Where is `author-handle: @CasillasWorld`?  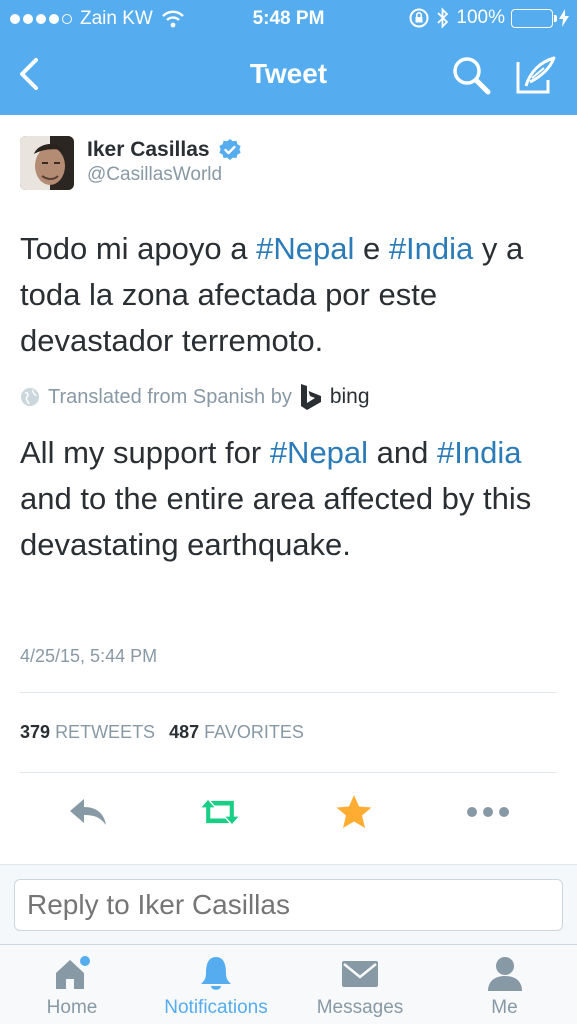
author-handle: @CasillasWorld is located at coordinates (154, 175).